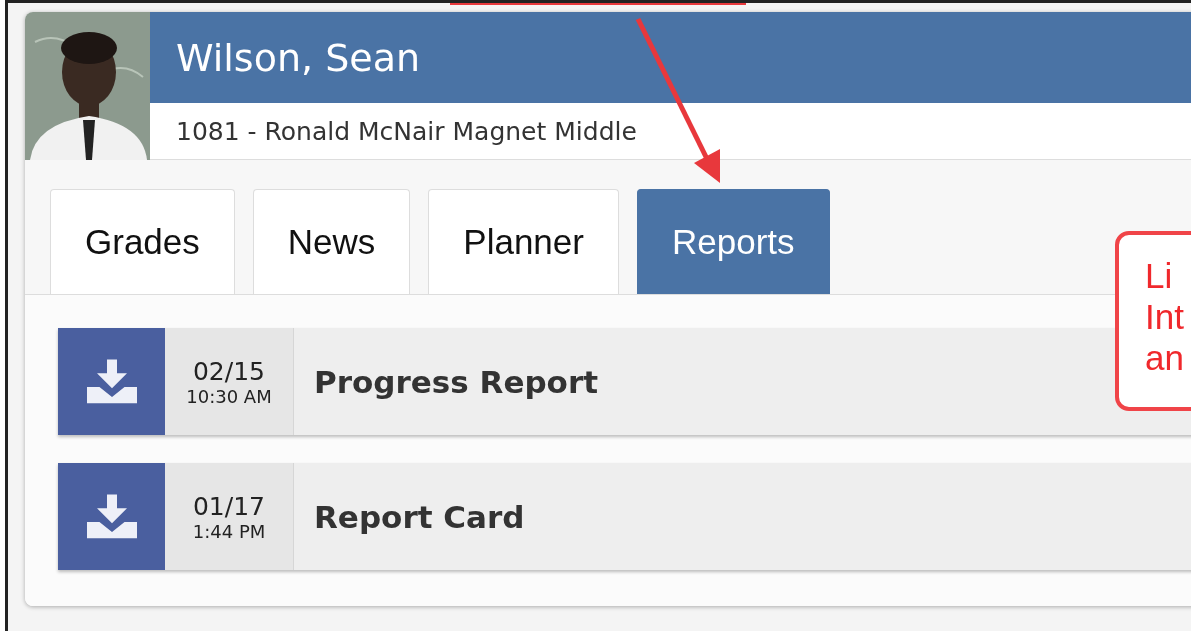 The width and height of the screenshot is (1191, 631). Describe the element at coordinates (419, 516) in the screenshot. I see `report-title: Report Card` at that location.